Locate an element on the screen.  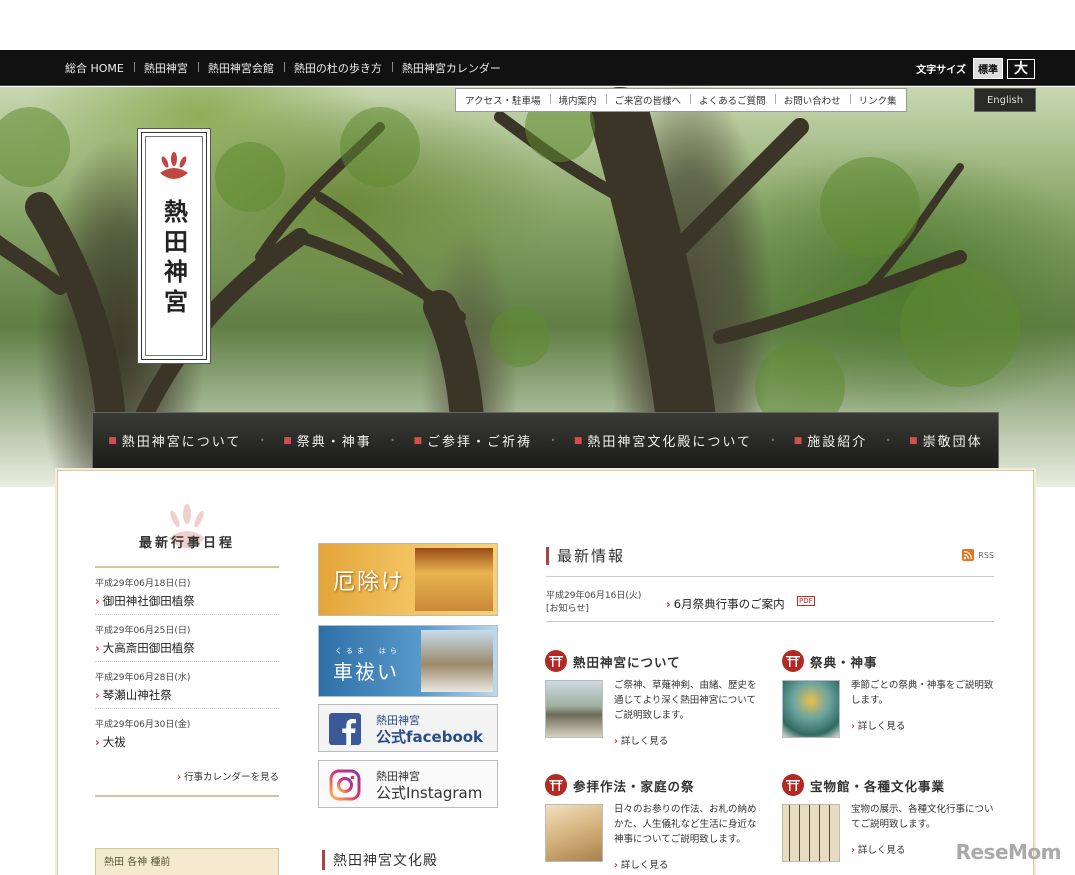
rss-icon is located at coordinates (968, 555).